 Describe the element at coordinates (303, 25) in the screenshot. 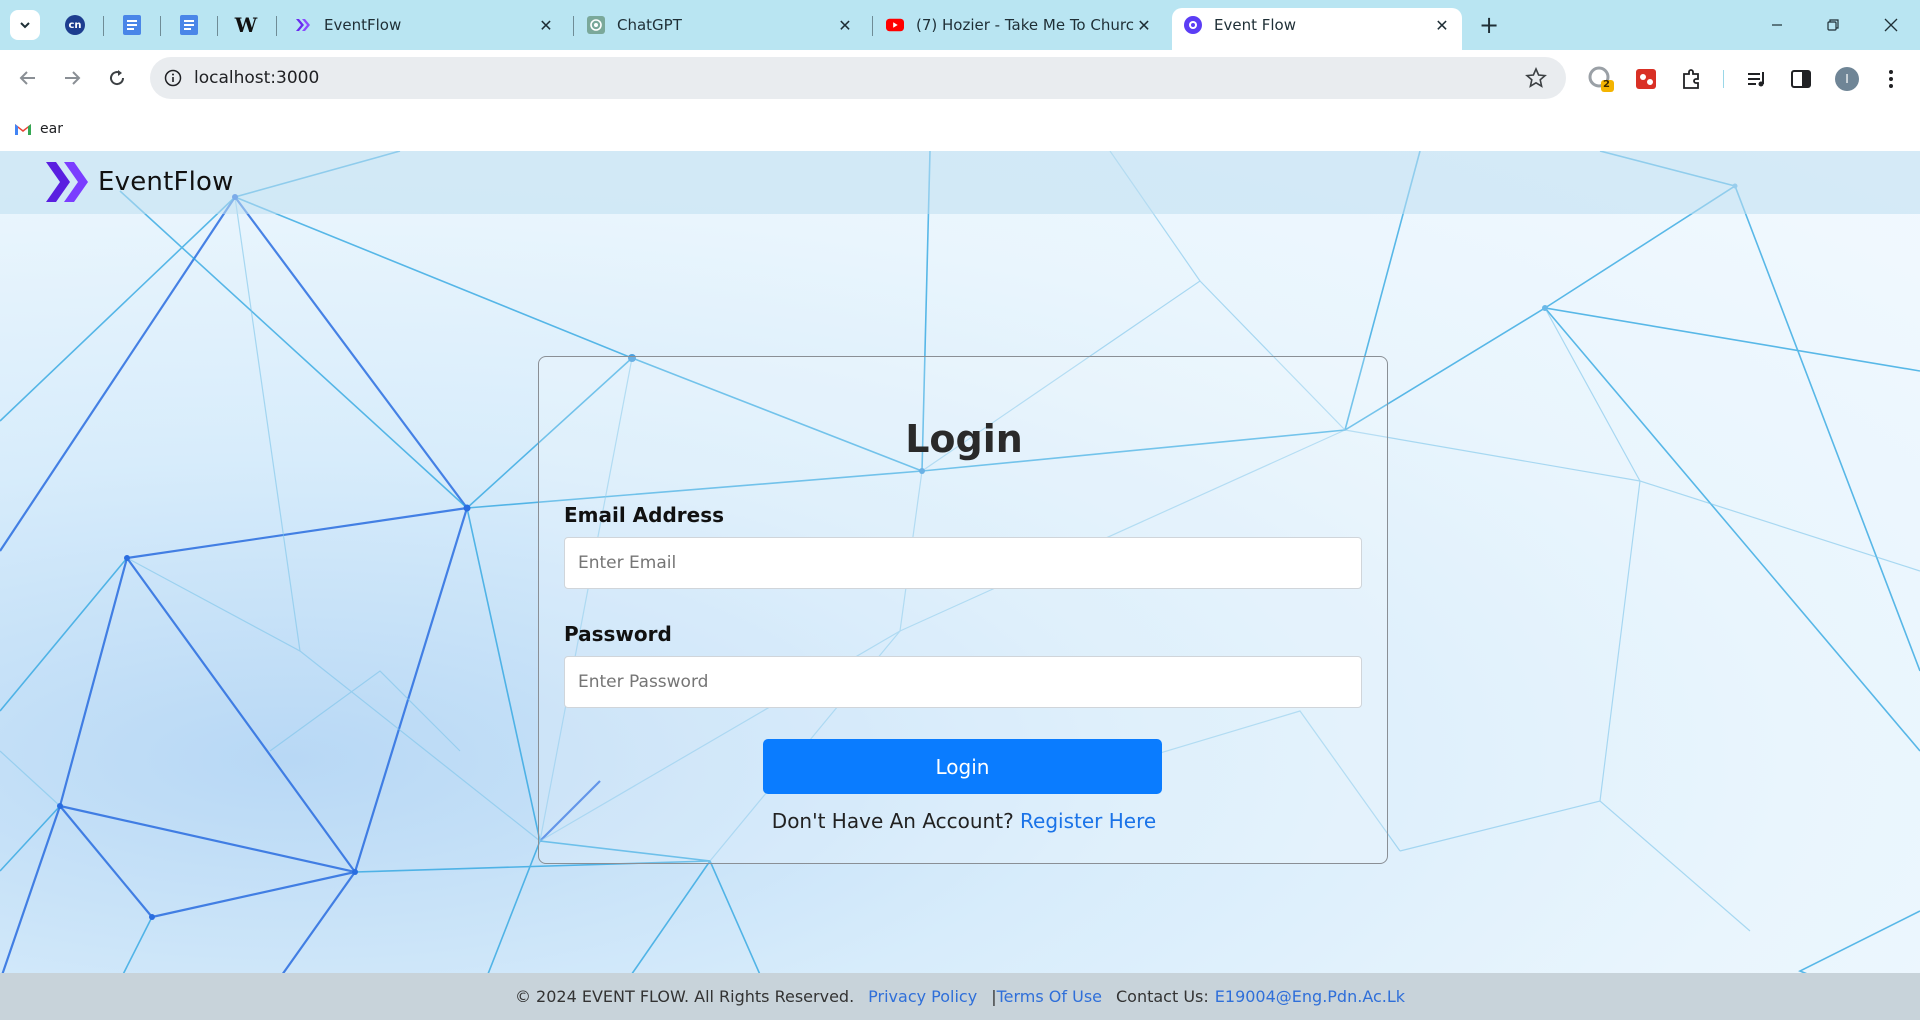

I see `eventflow-icon` at that location.